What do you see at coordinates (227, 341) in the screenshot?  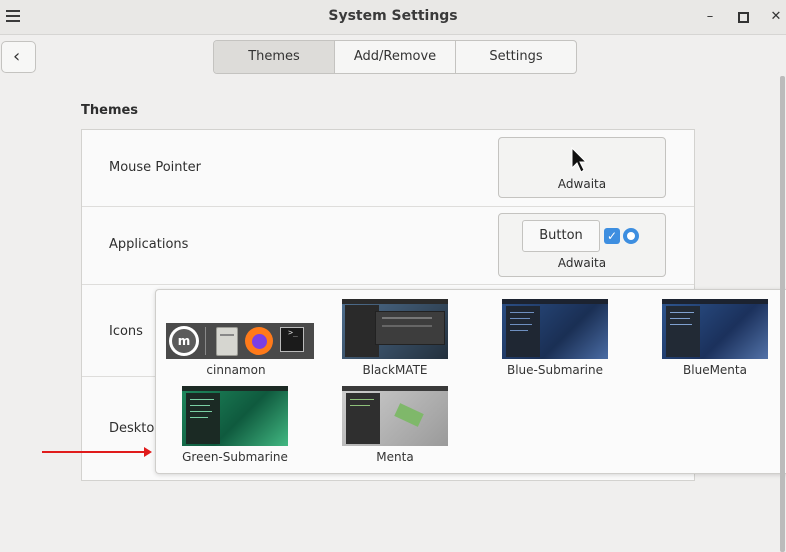 I see `file-manager-icon` at bounding box center [227, 341].